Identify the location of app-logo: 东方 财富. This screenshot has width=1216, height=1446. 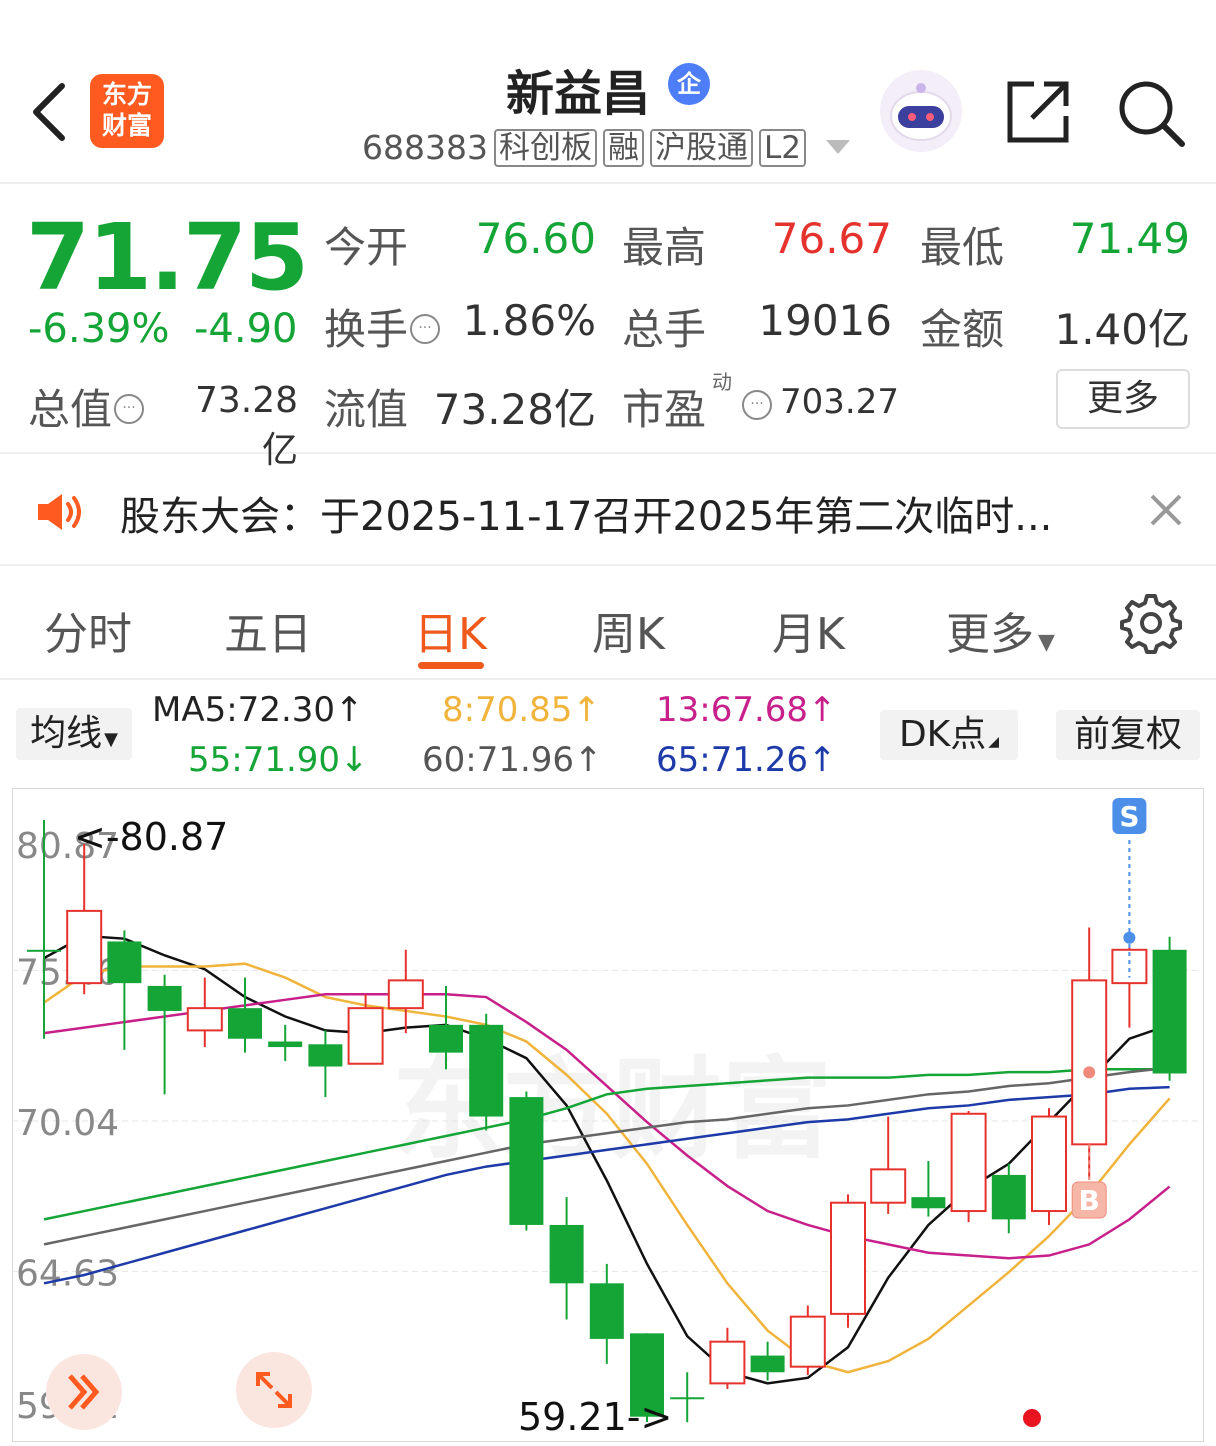
(127, 111).